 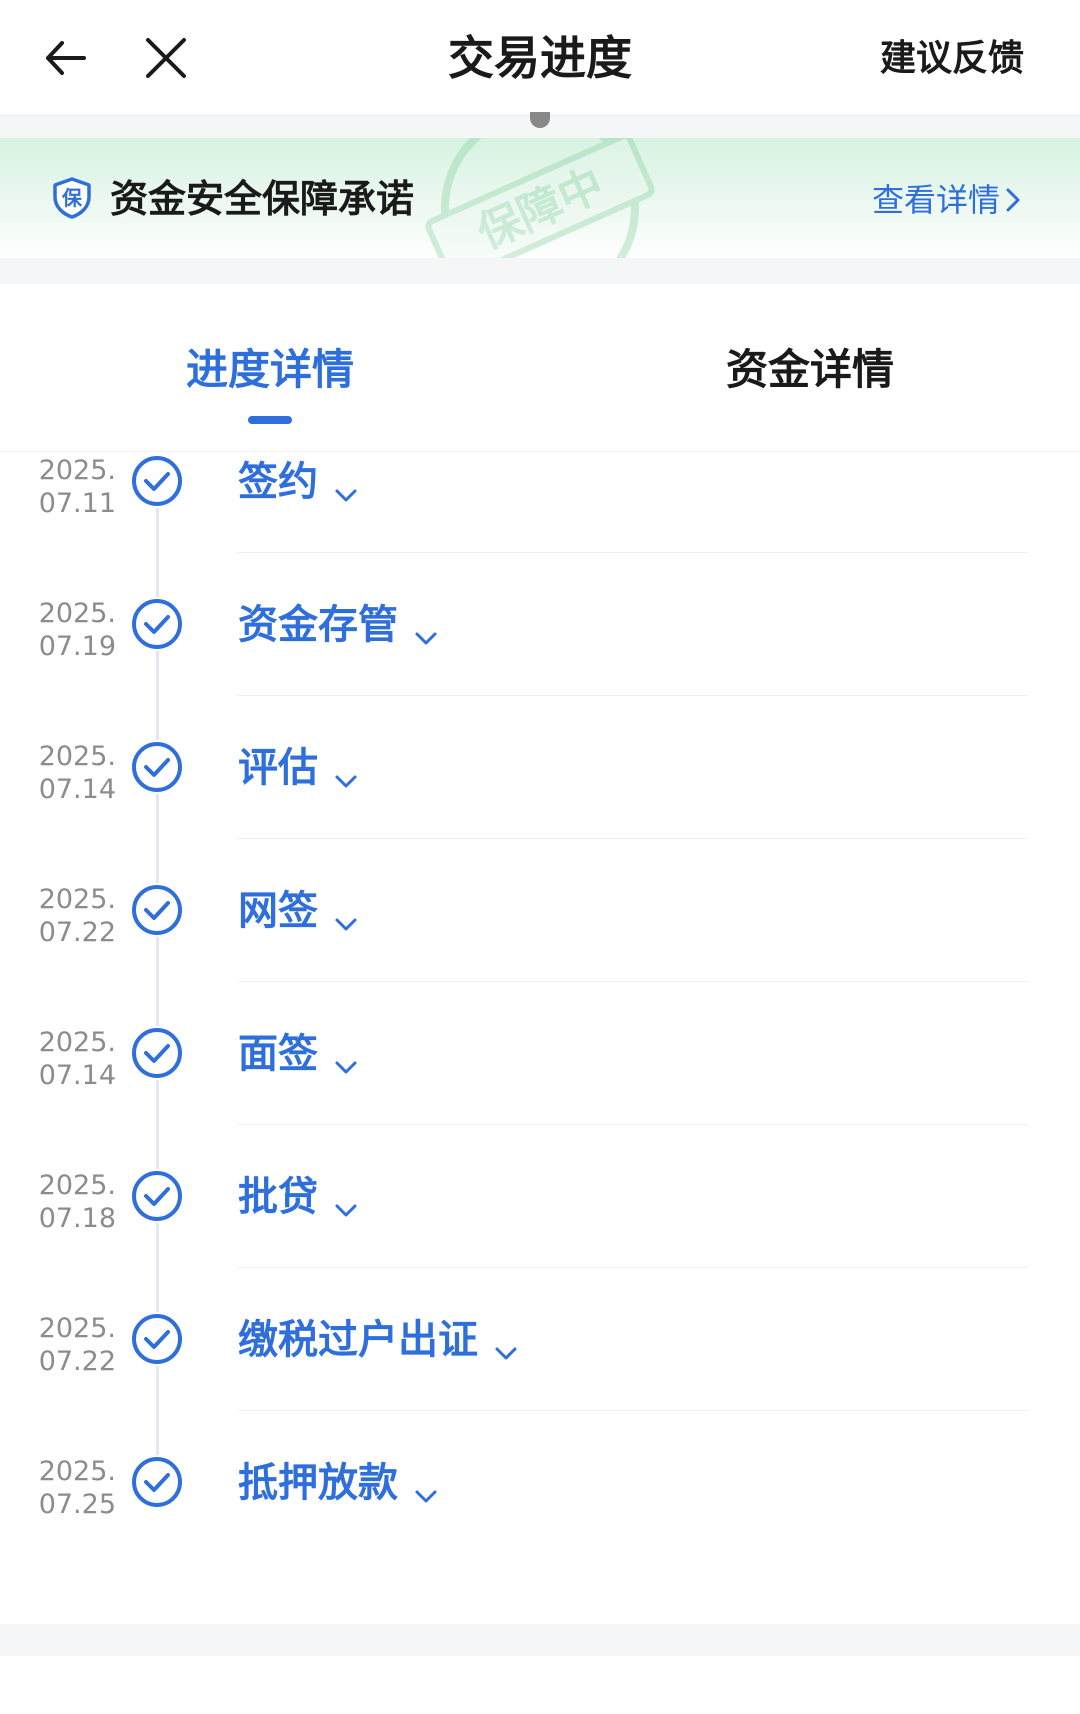 I want to click on timeline-item: 2025.07.14 评估, so click(x=540, y=811).